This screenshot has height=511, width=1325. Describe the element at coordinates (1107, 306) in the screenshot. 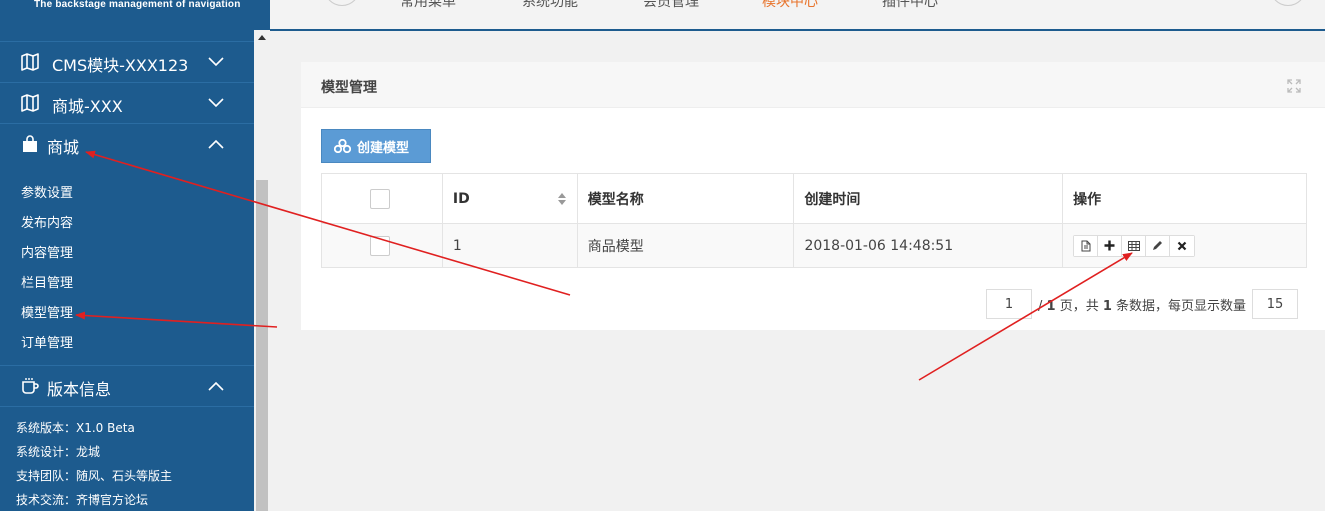

I see `total-records: 1` at that location.